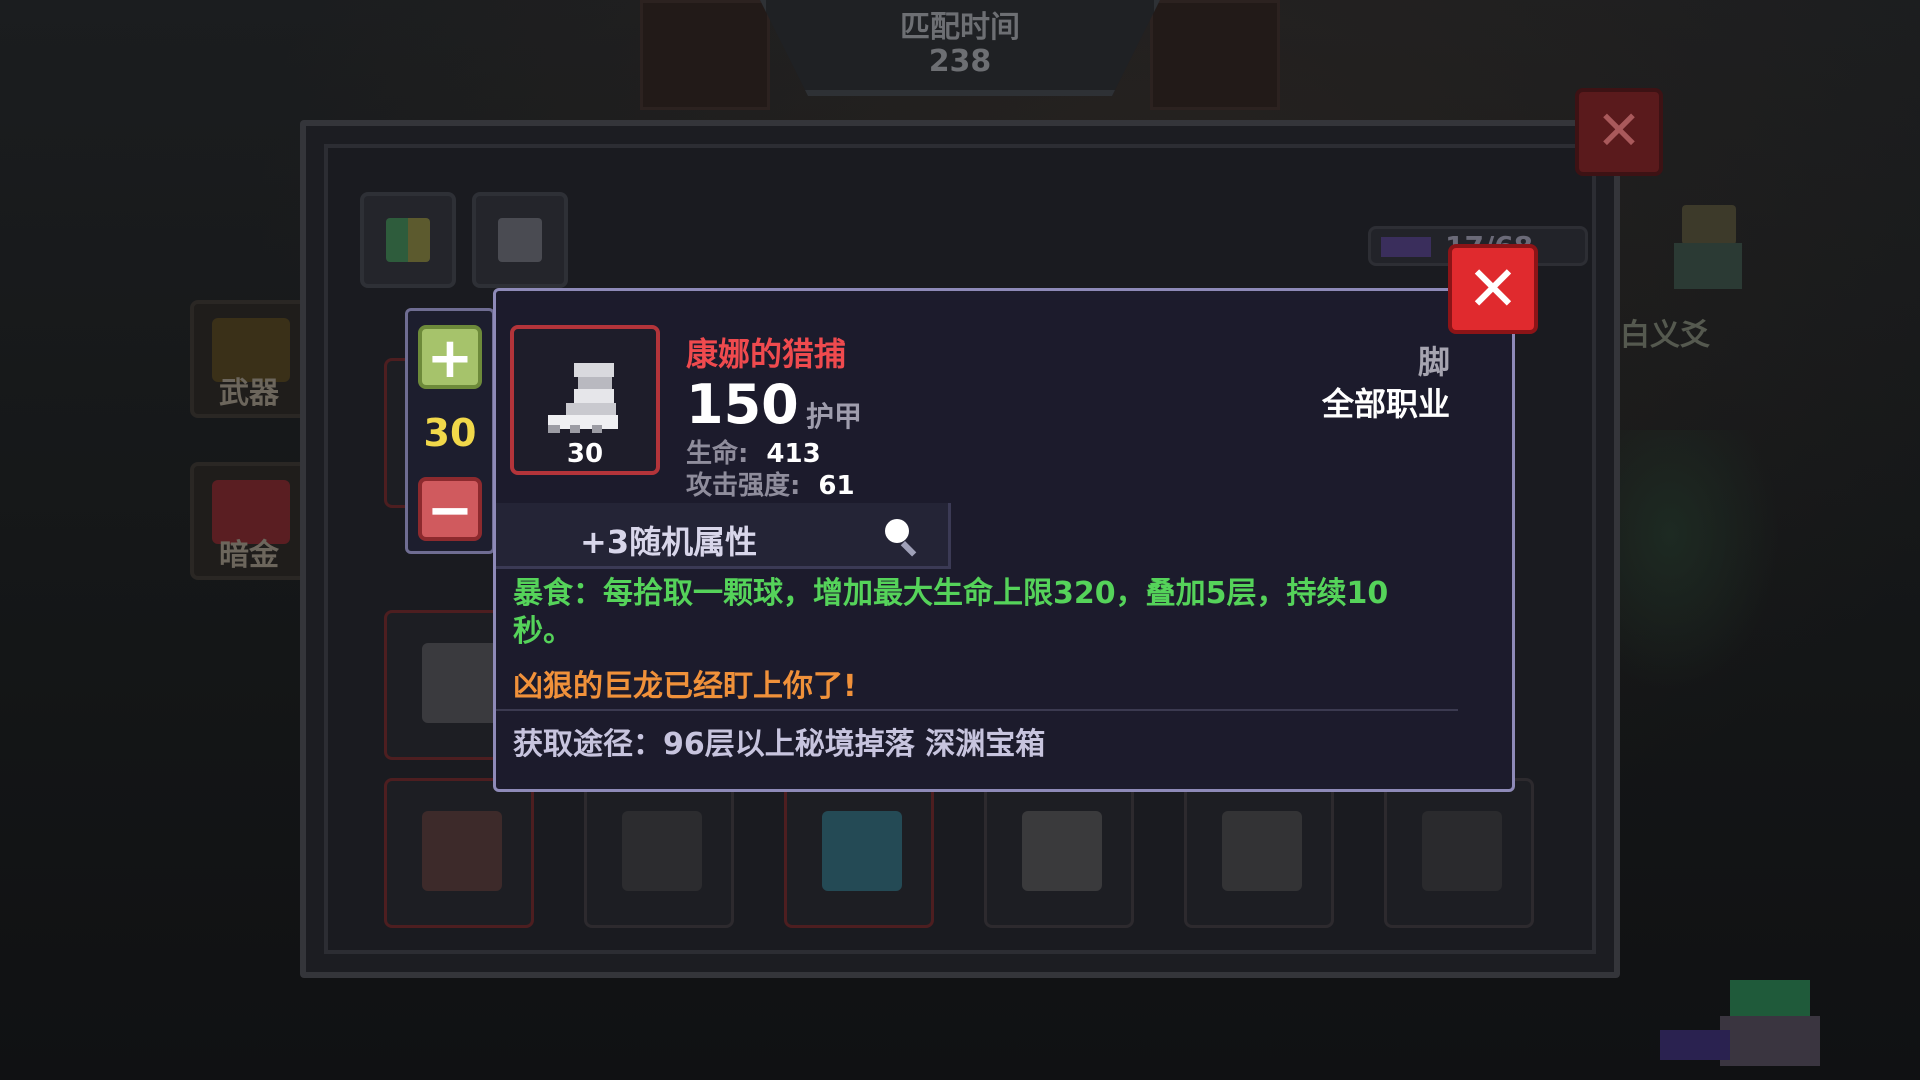  What do you see at coordinates (742, 404) in the screenshot?
I see `armor-value: 150` at bounding box center [742, 404].